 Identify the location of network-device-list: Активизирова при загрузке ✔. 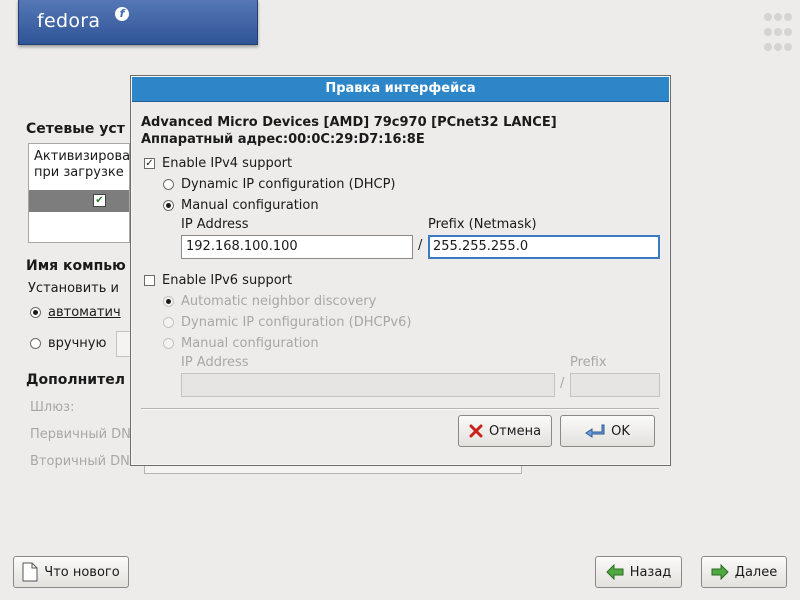
(79, 193).